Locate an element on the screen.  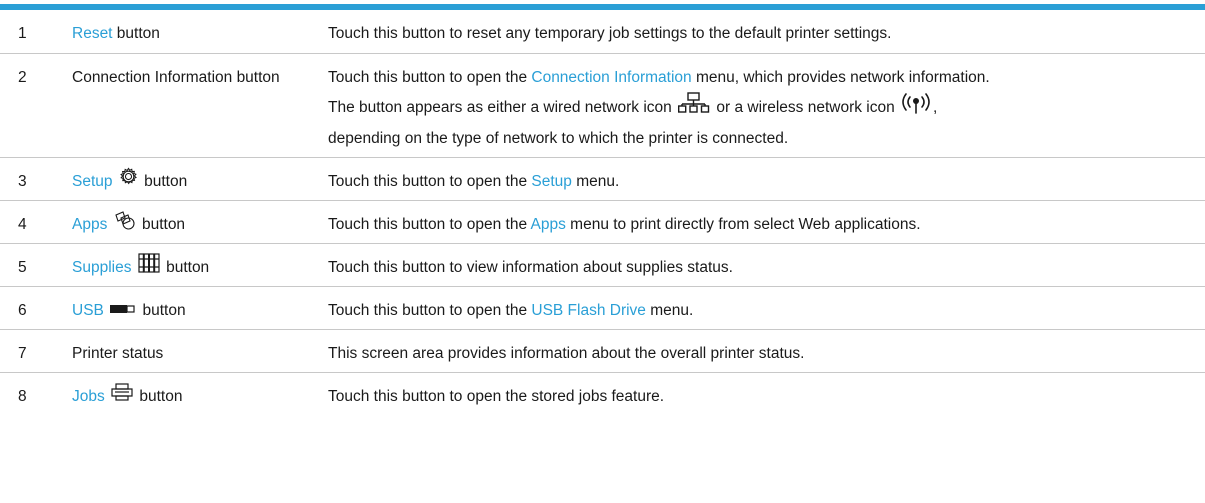
row-name: Reset button is located at coordinates (116, 33).